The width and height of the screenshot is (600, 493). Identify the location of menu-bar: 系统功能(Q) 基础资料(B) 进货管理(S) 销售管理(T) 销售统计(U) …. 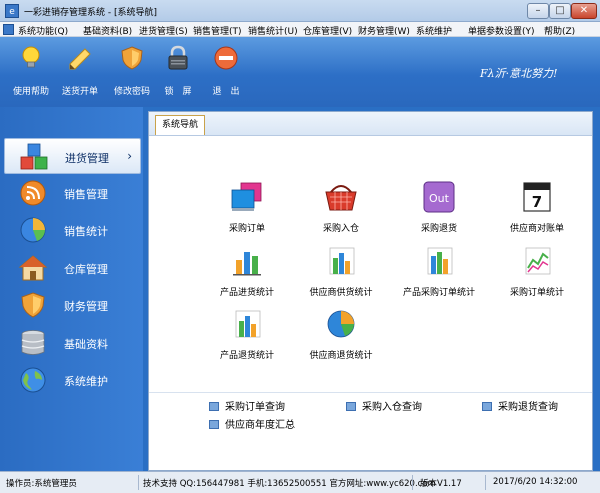
(300, 29).